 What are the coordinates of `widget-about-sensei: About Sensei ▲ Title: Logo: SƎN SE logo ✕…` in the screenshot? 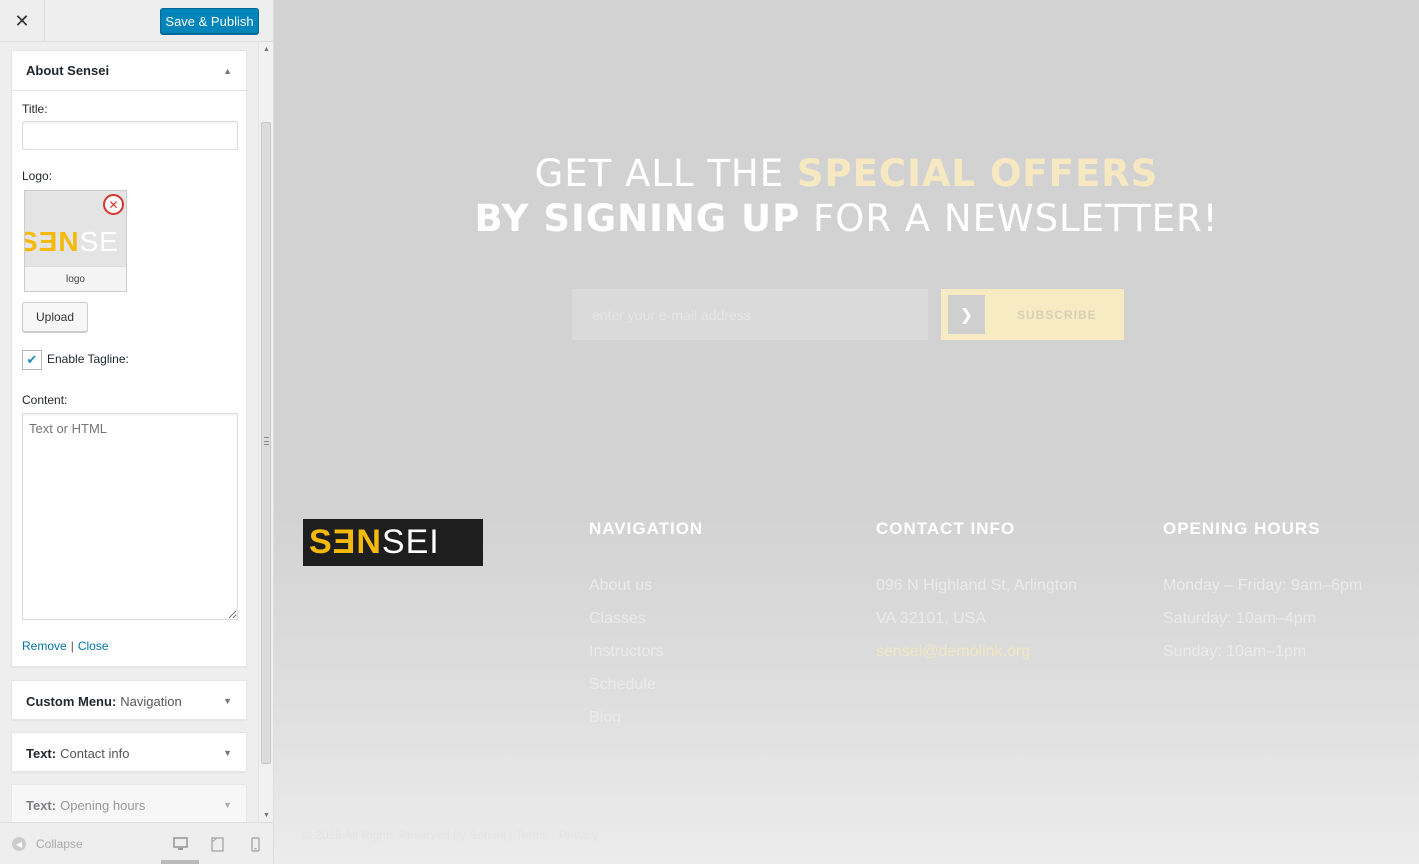 It's located at (129, 358).